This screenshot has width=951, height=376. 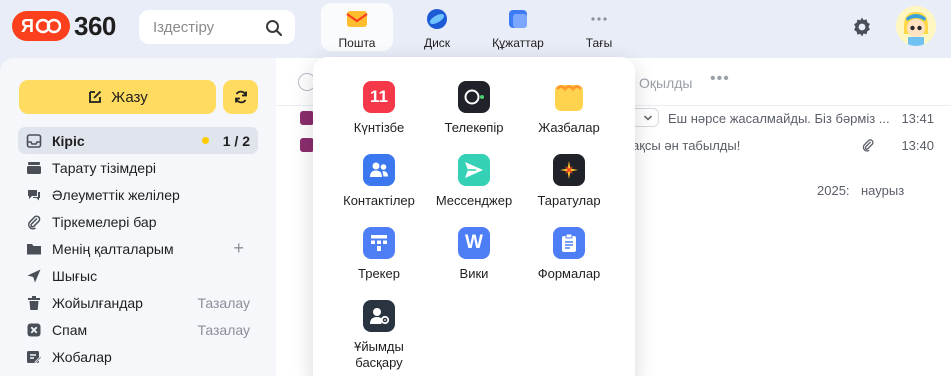 I want to click on logo-circles-icon, so click(x=48, y=26).